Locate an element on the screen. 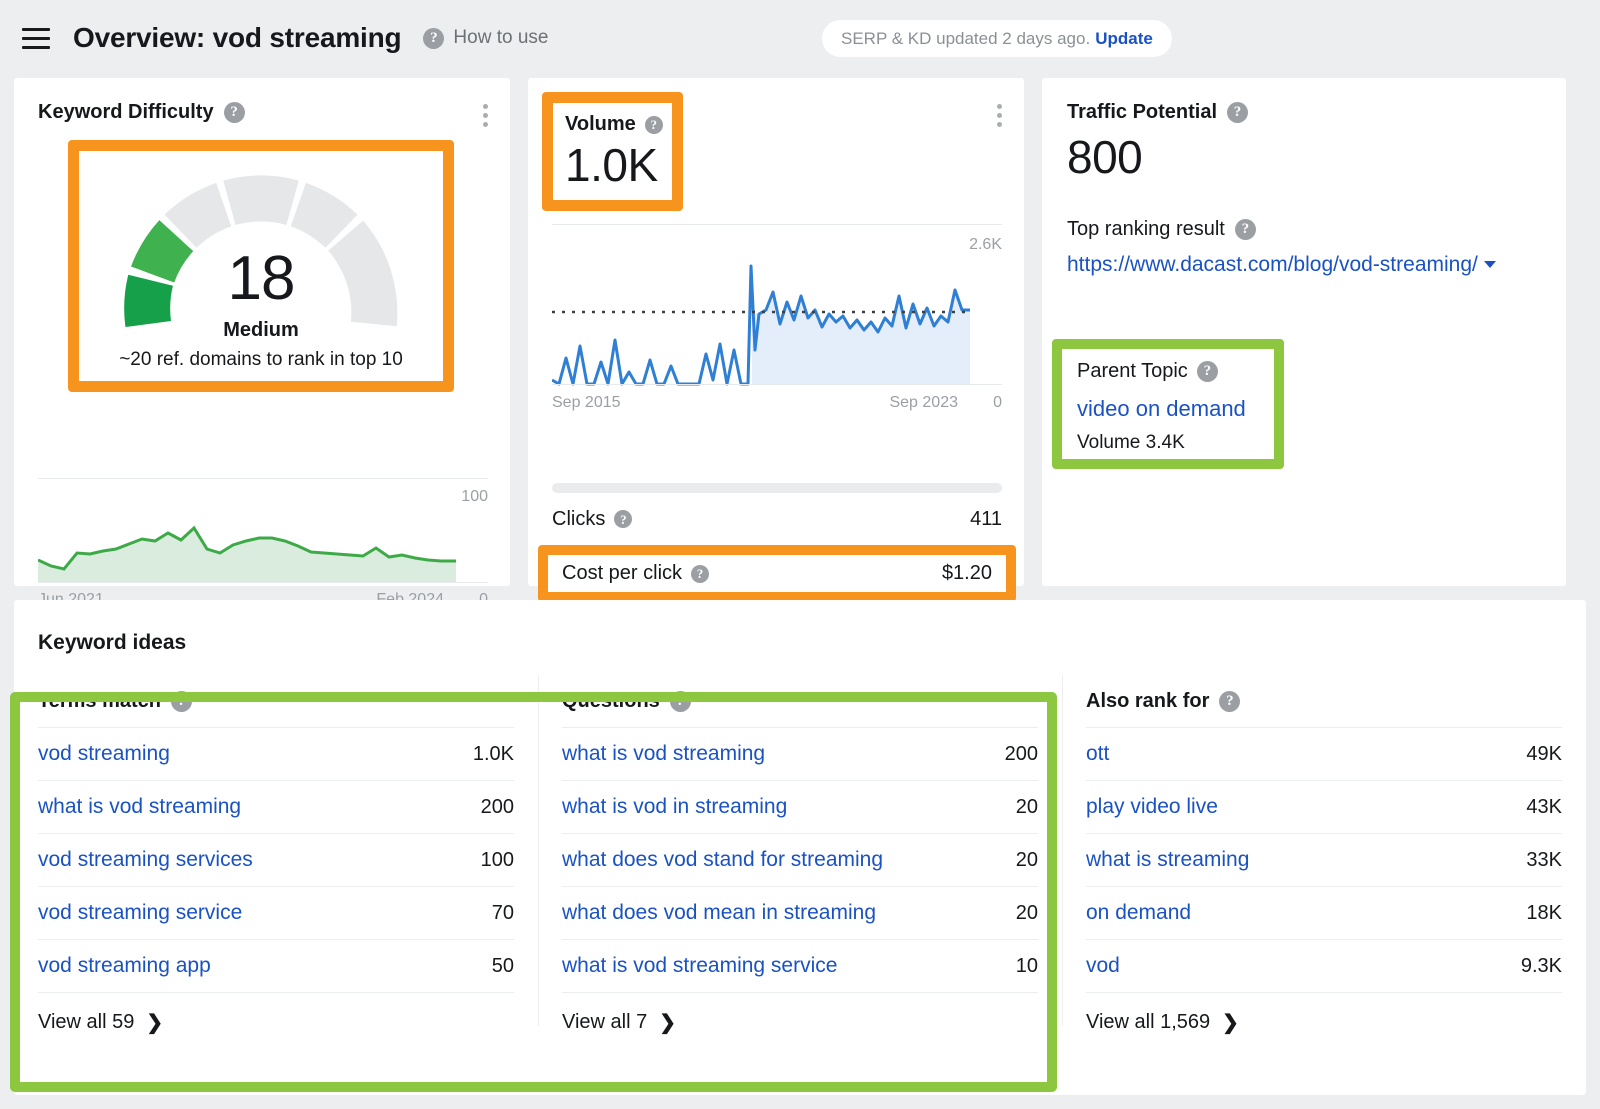 The width and height of the screenshot is (1600, 1109). how-to-use-label: How to use is located at coordinates (501, 37).